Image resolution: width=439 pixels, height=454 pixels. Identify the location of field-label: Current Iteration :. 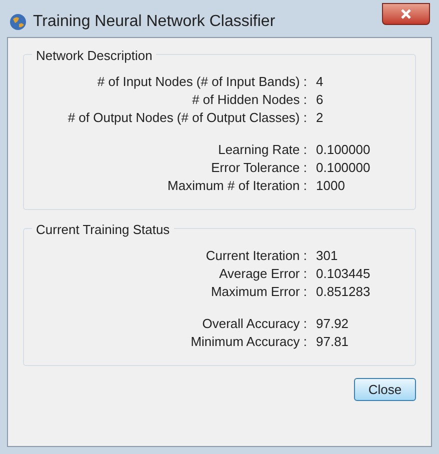
(255, 256).